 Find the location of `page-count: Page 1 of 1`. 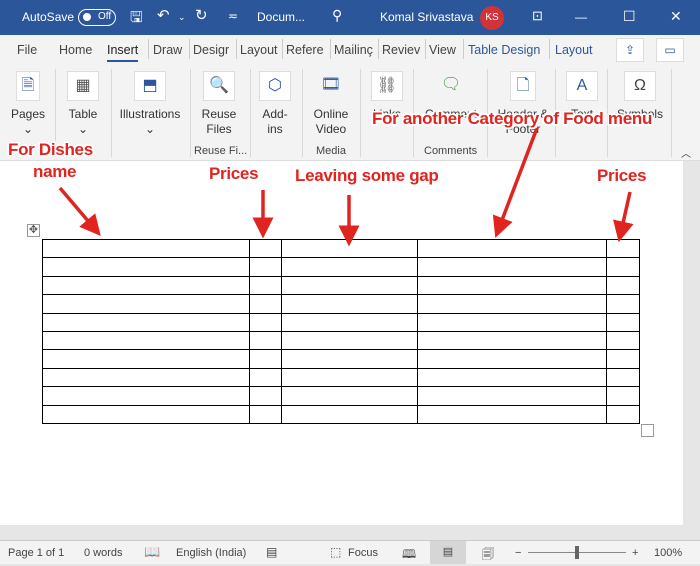

page-count: Page 1 of 1 is located at coordinates (36, 553).